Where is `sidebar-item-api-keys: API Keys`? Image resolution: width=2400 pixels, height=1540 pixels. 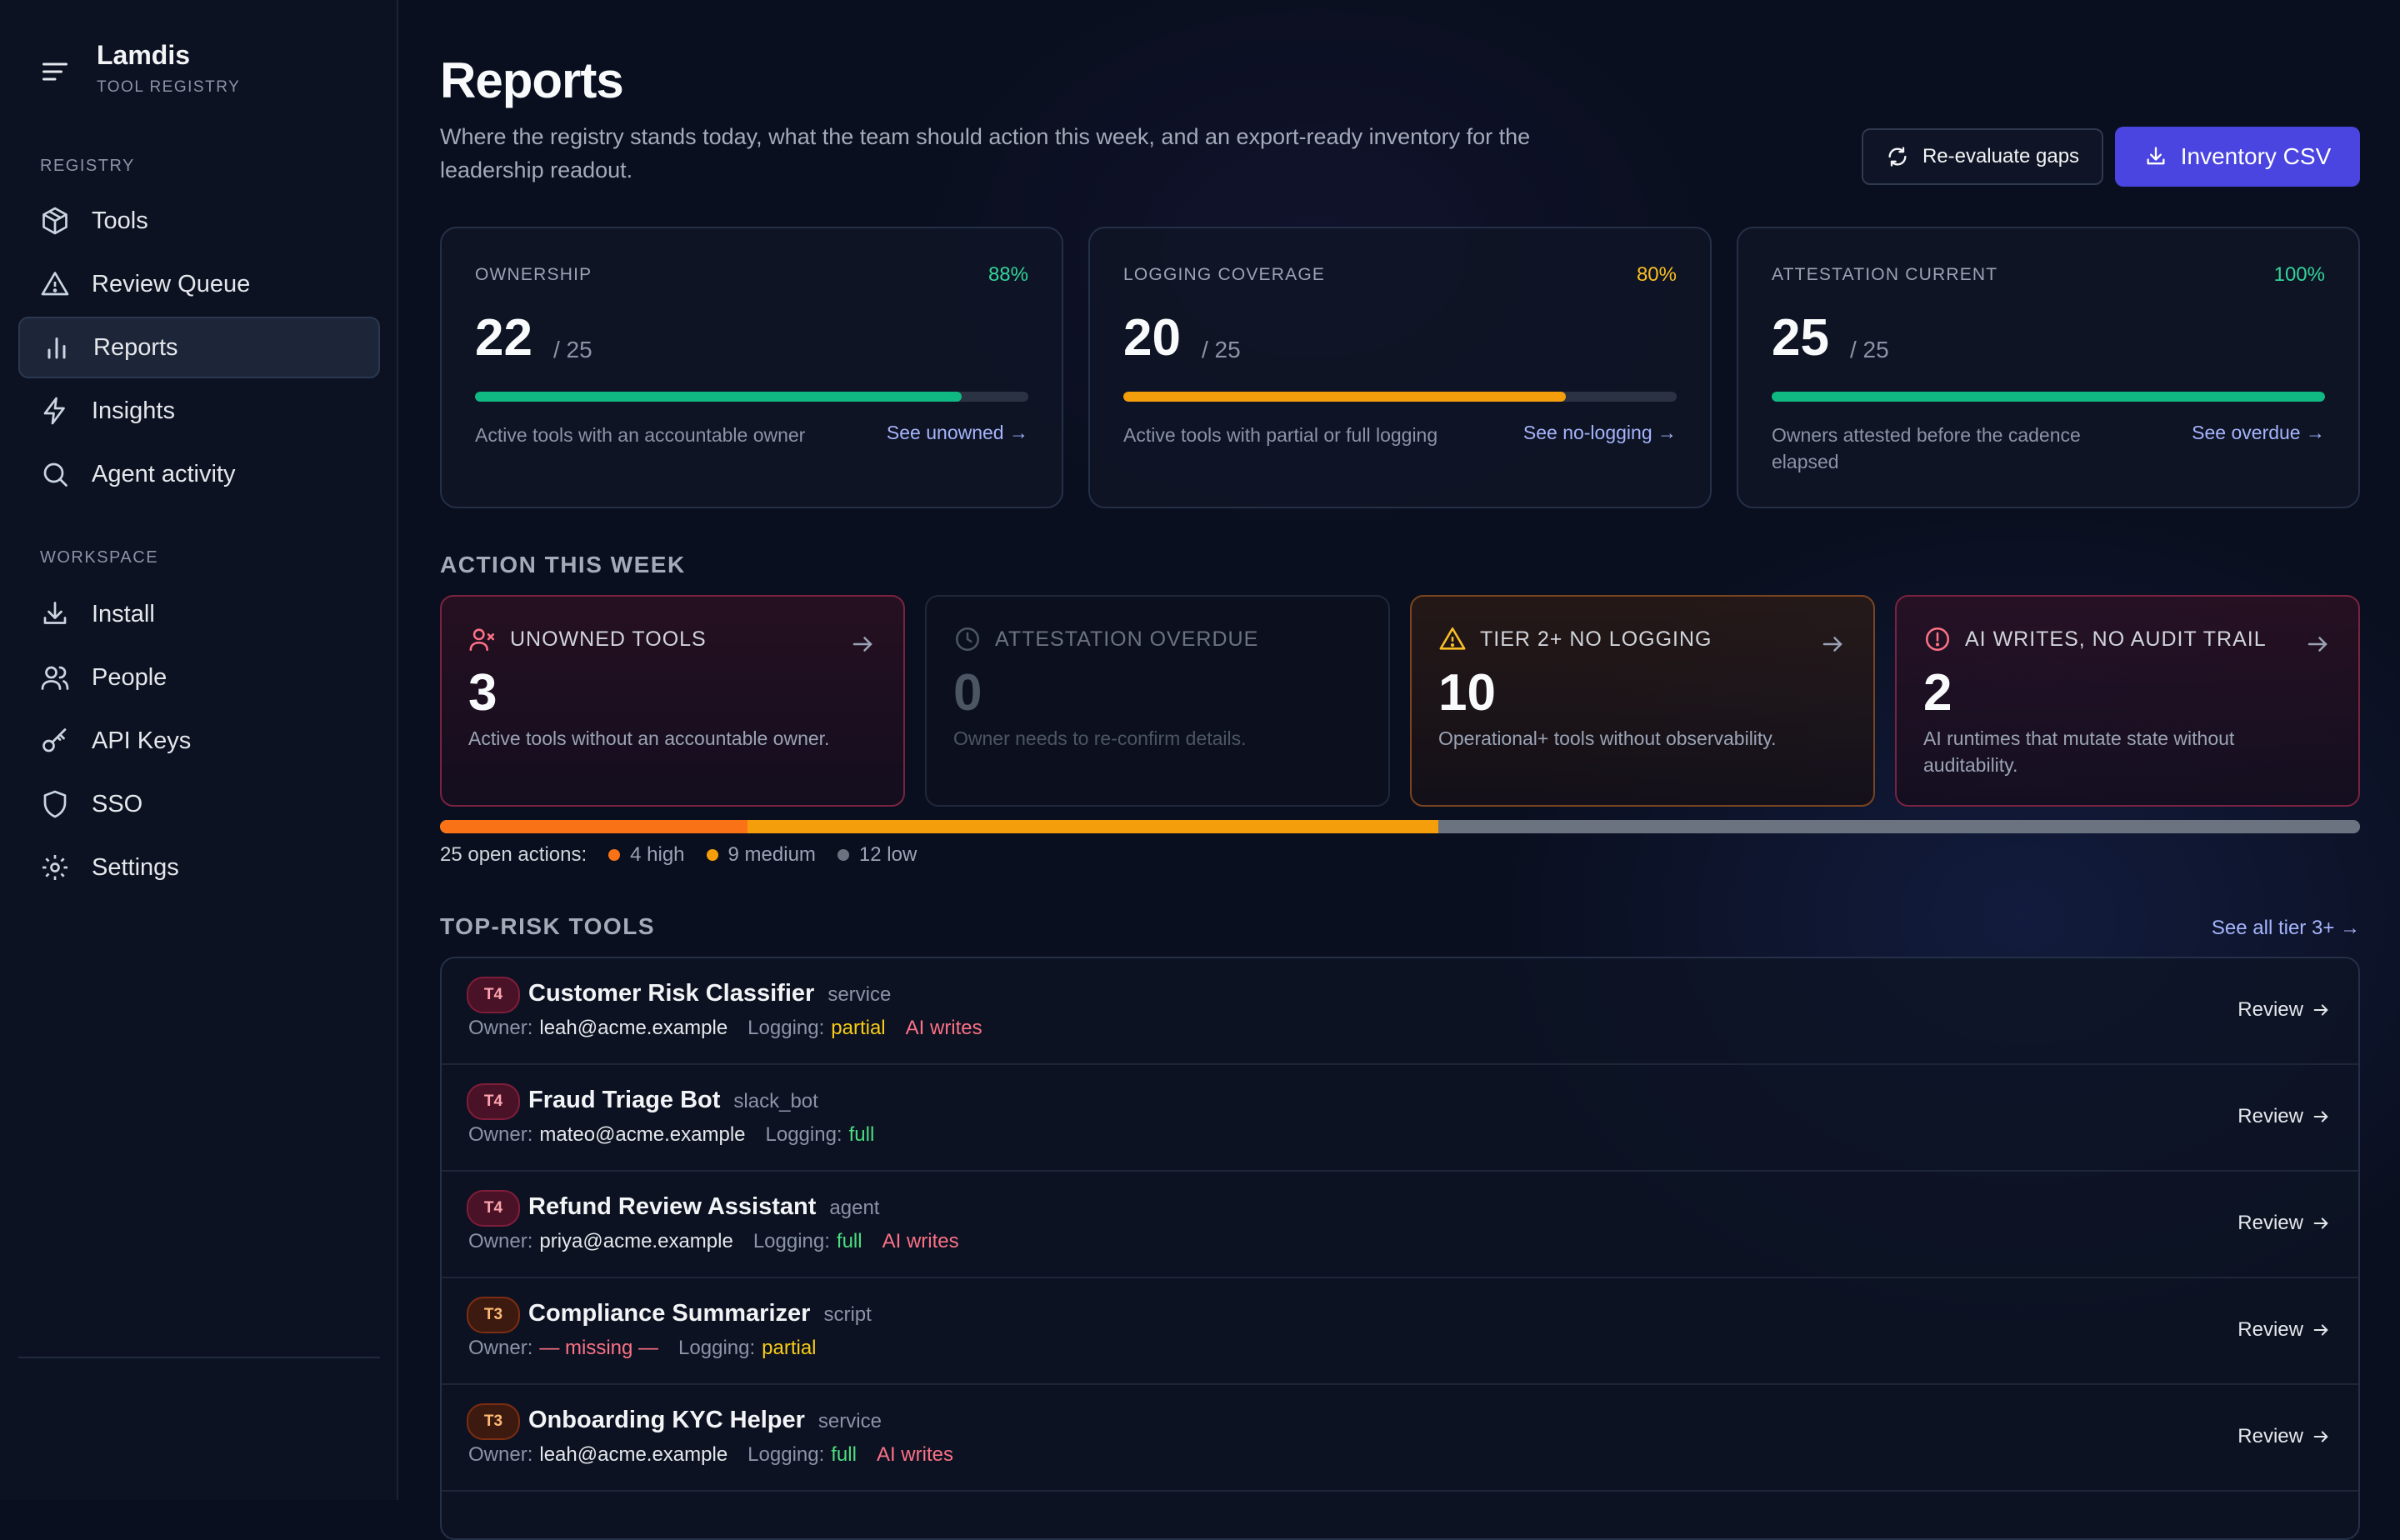
sidebar-item-api-keys: API Keys is located at coordinates (199, 741).